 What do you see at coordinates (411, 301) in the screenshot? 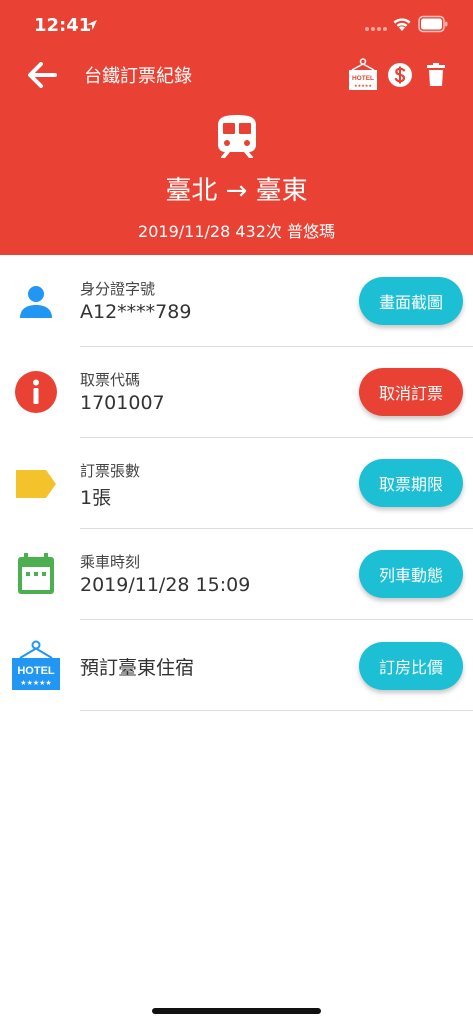
I see `screenshot-button: 畫面截圖` at bounding box center [411, 301].